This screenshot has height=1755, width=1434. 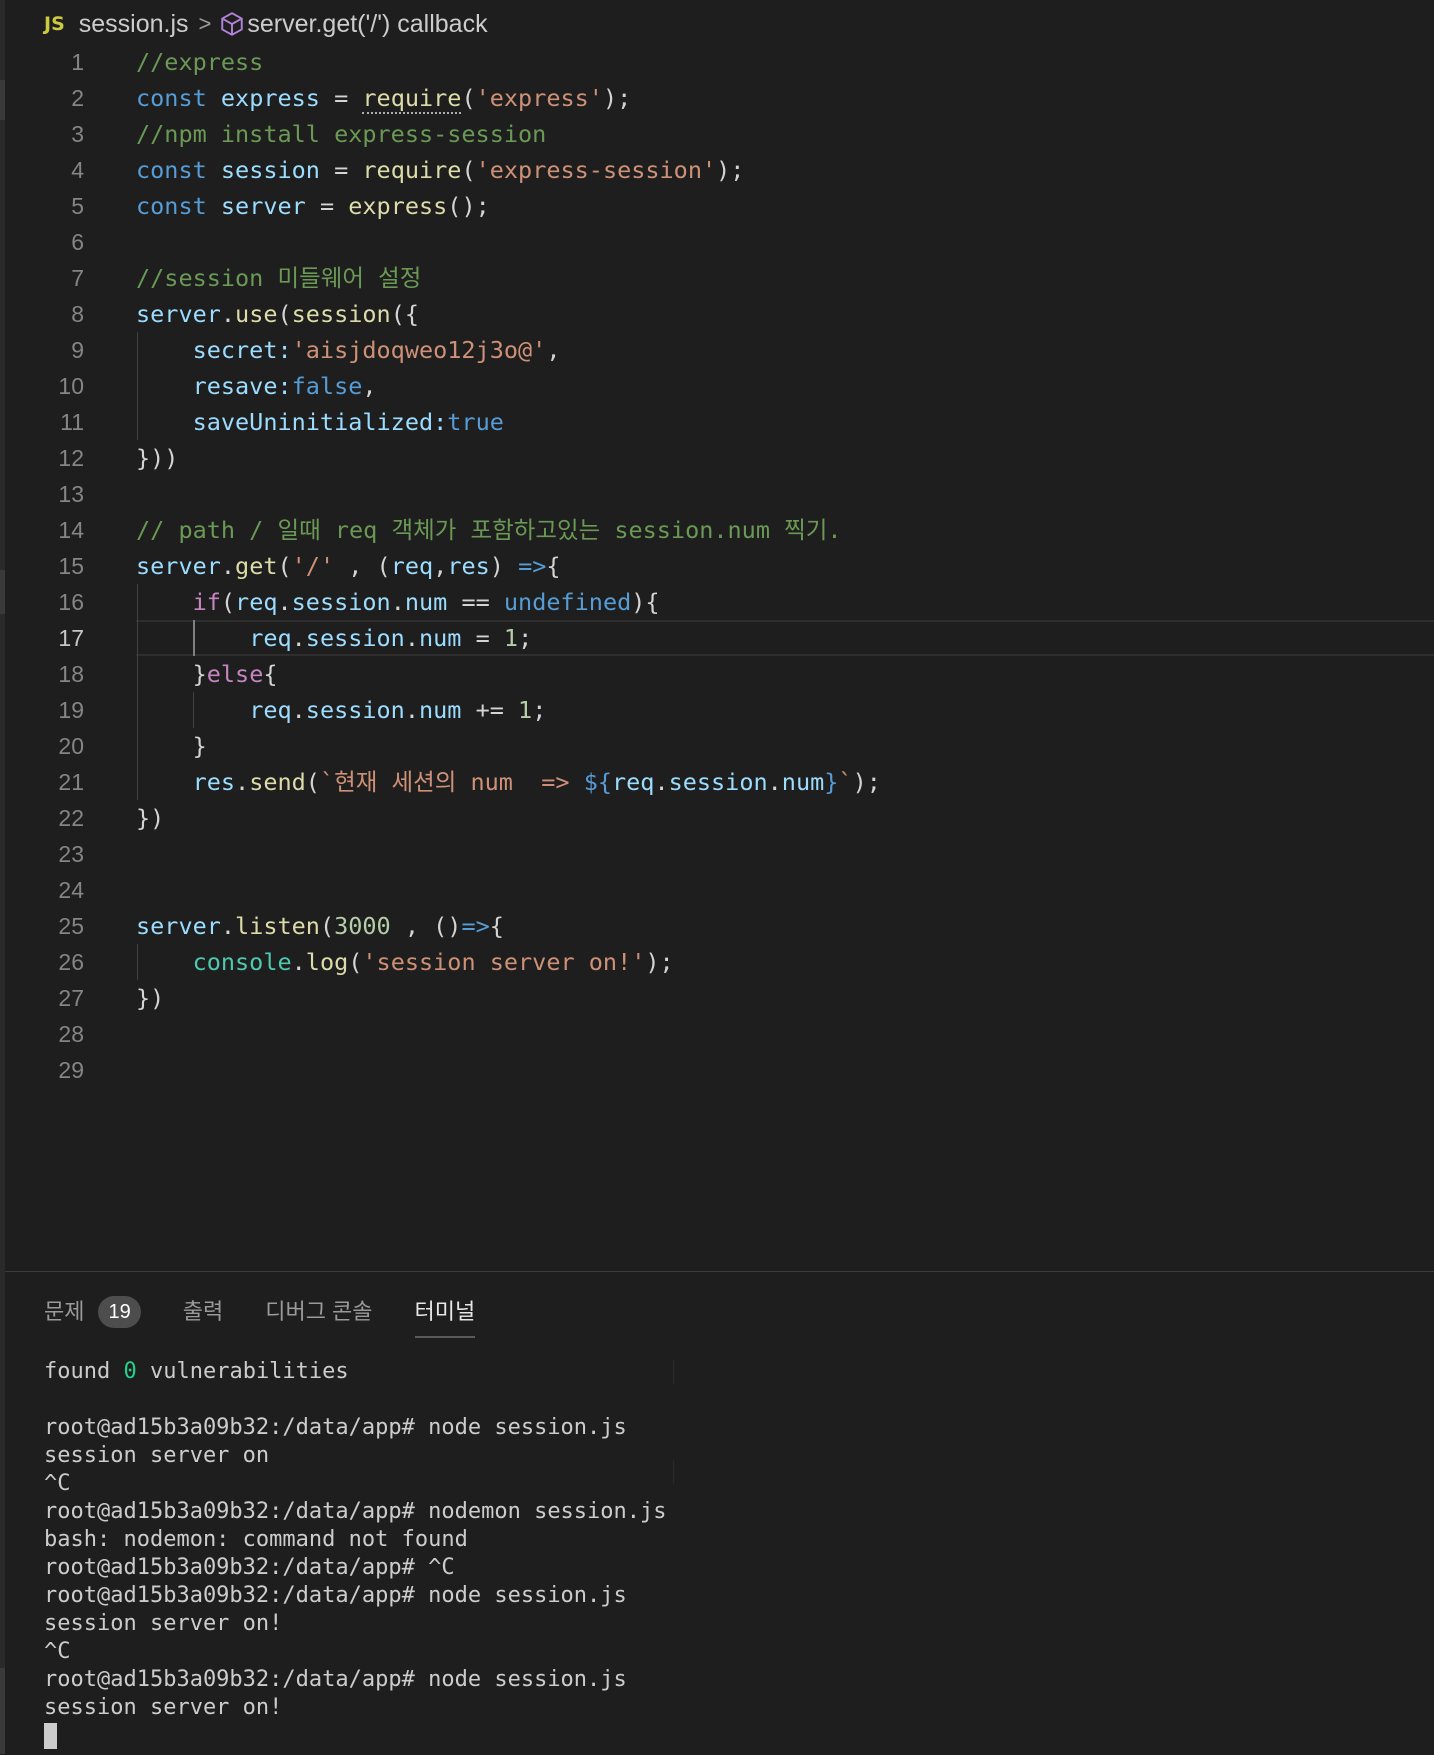 I want to click on line-number: 8, so click(x=77, y=314).